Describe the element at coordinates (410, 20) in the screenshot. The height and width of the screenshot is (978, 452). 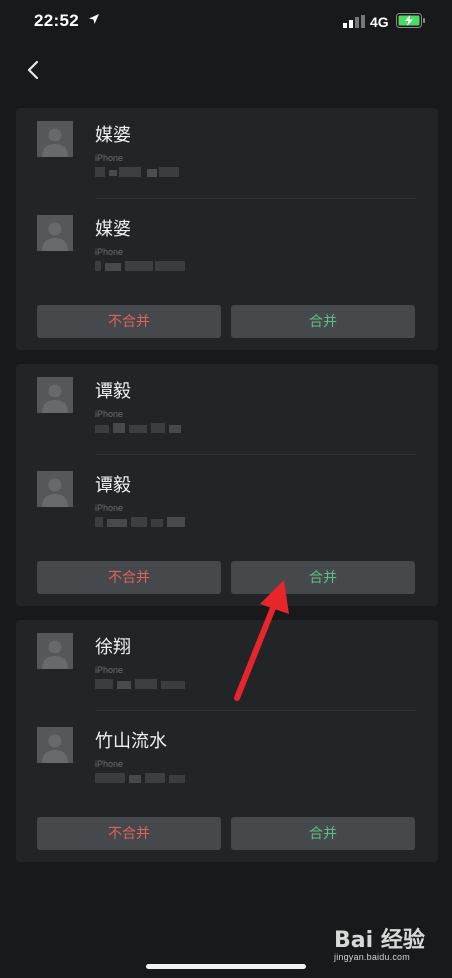
I see `battery-charging-icon` at that location.